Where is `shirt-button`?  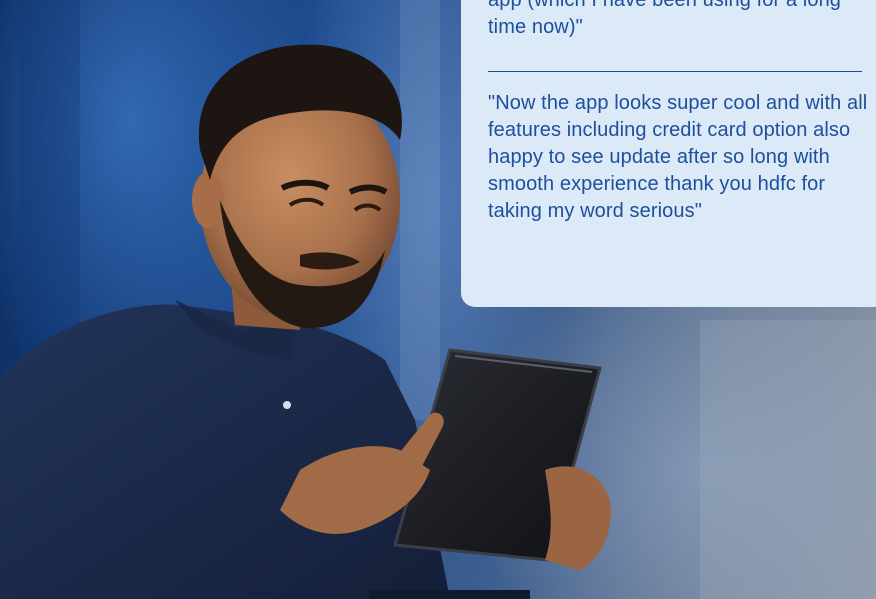 shirt-button is located at coordinates (287, 405).